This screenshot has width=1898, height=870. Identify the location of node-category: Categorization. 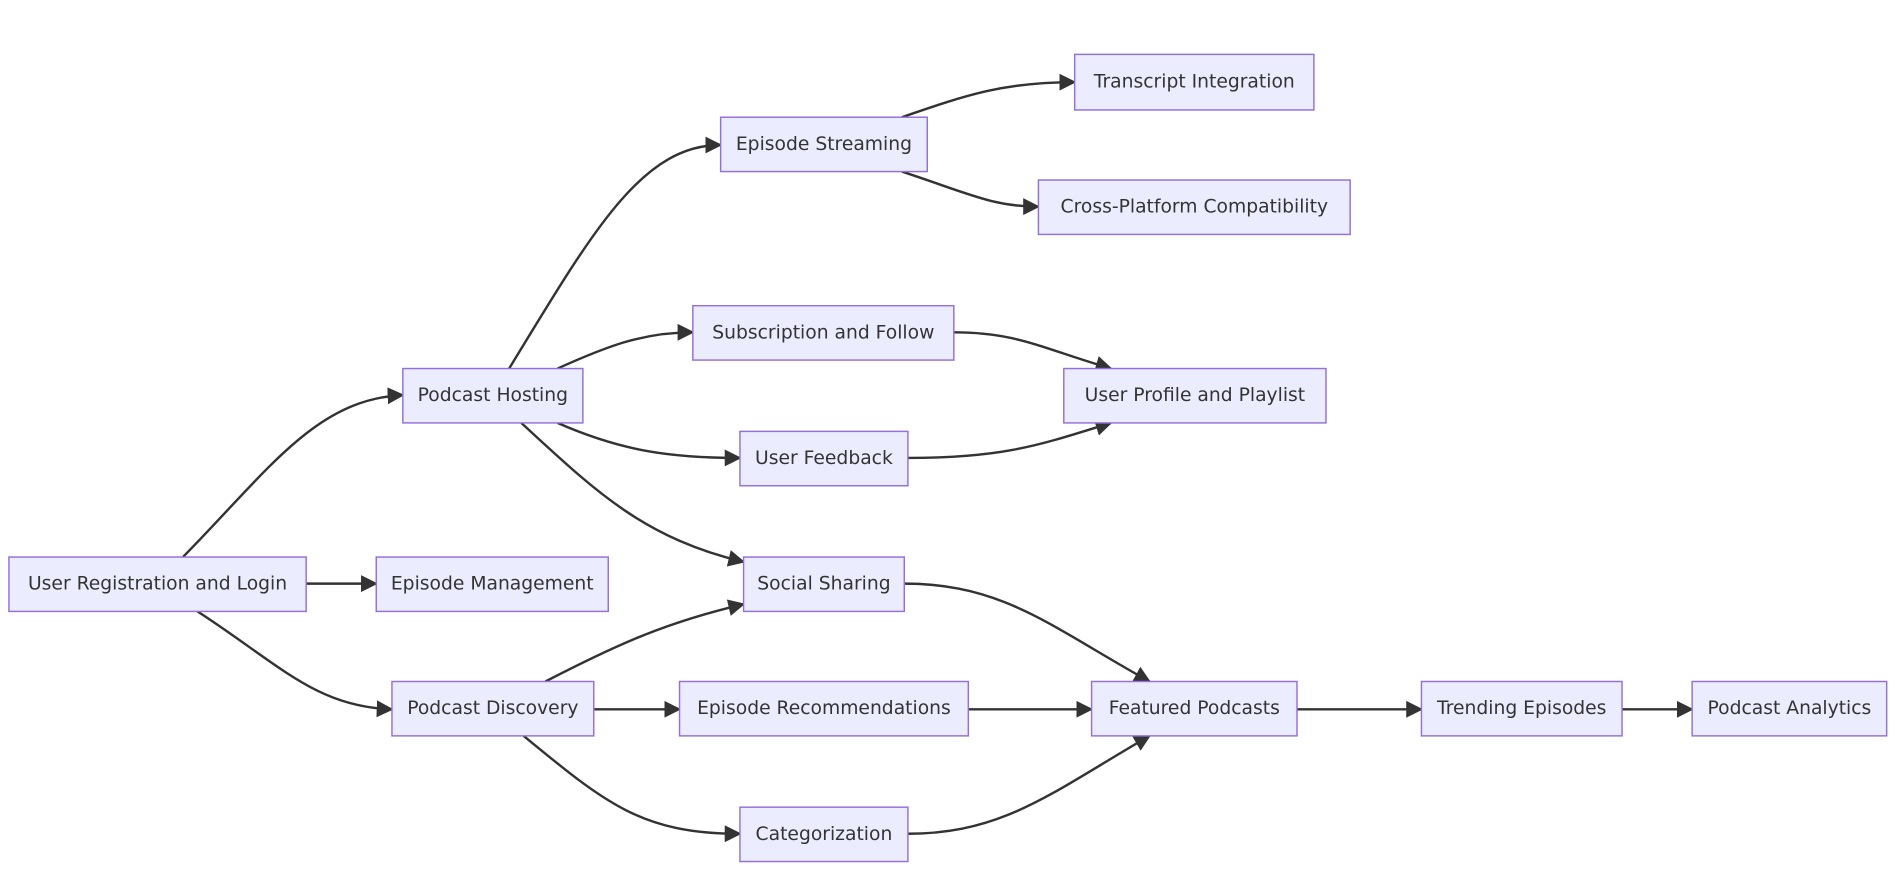
(824, 834).